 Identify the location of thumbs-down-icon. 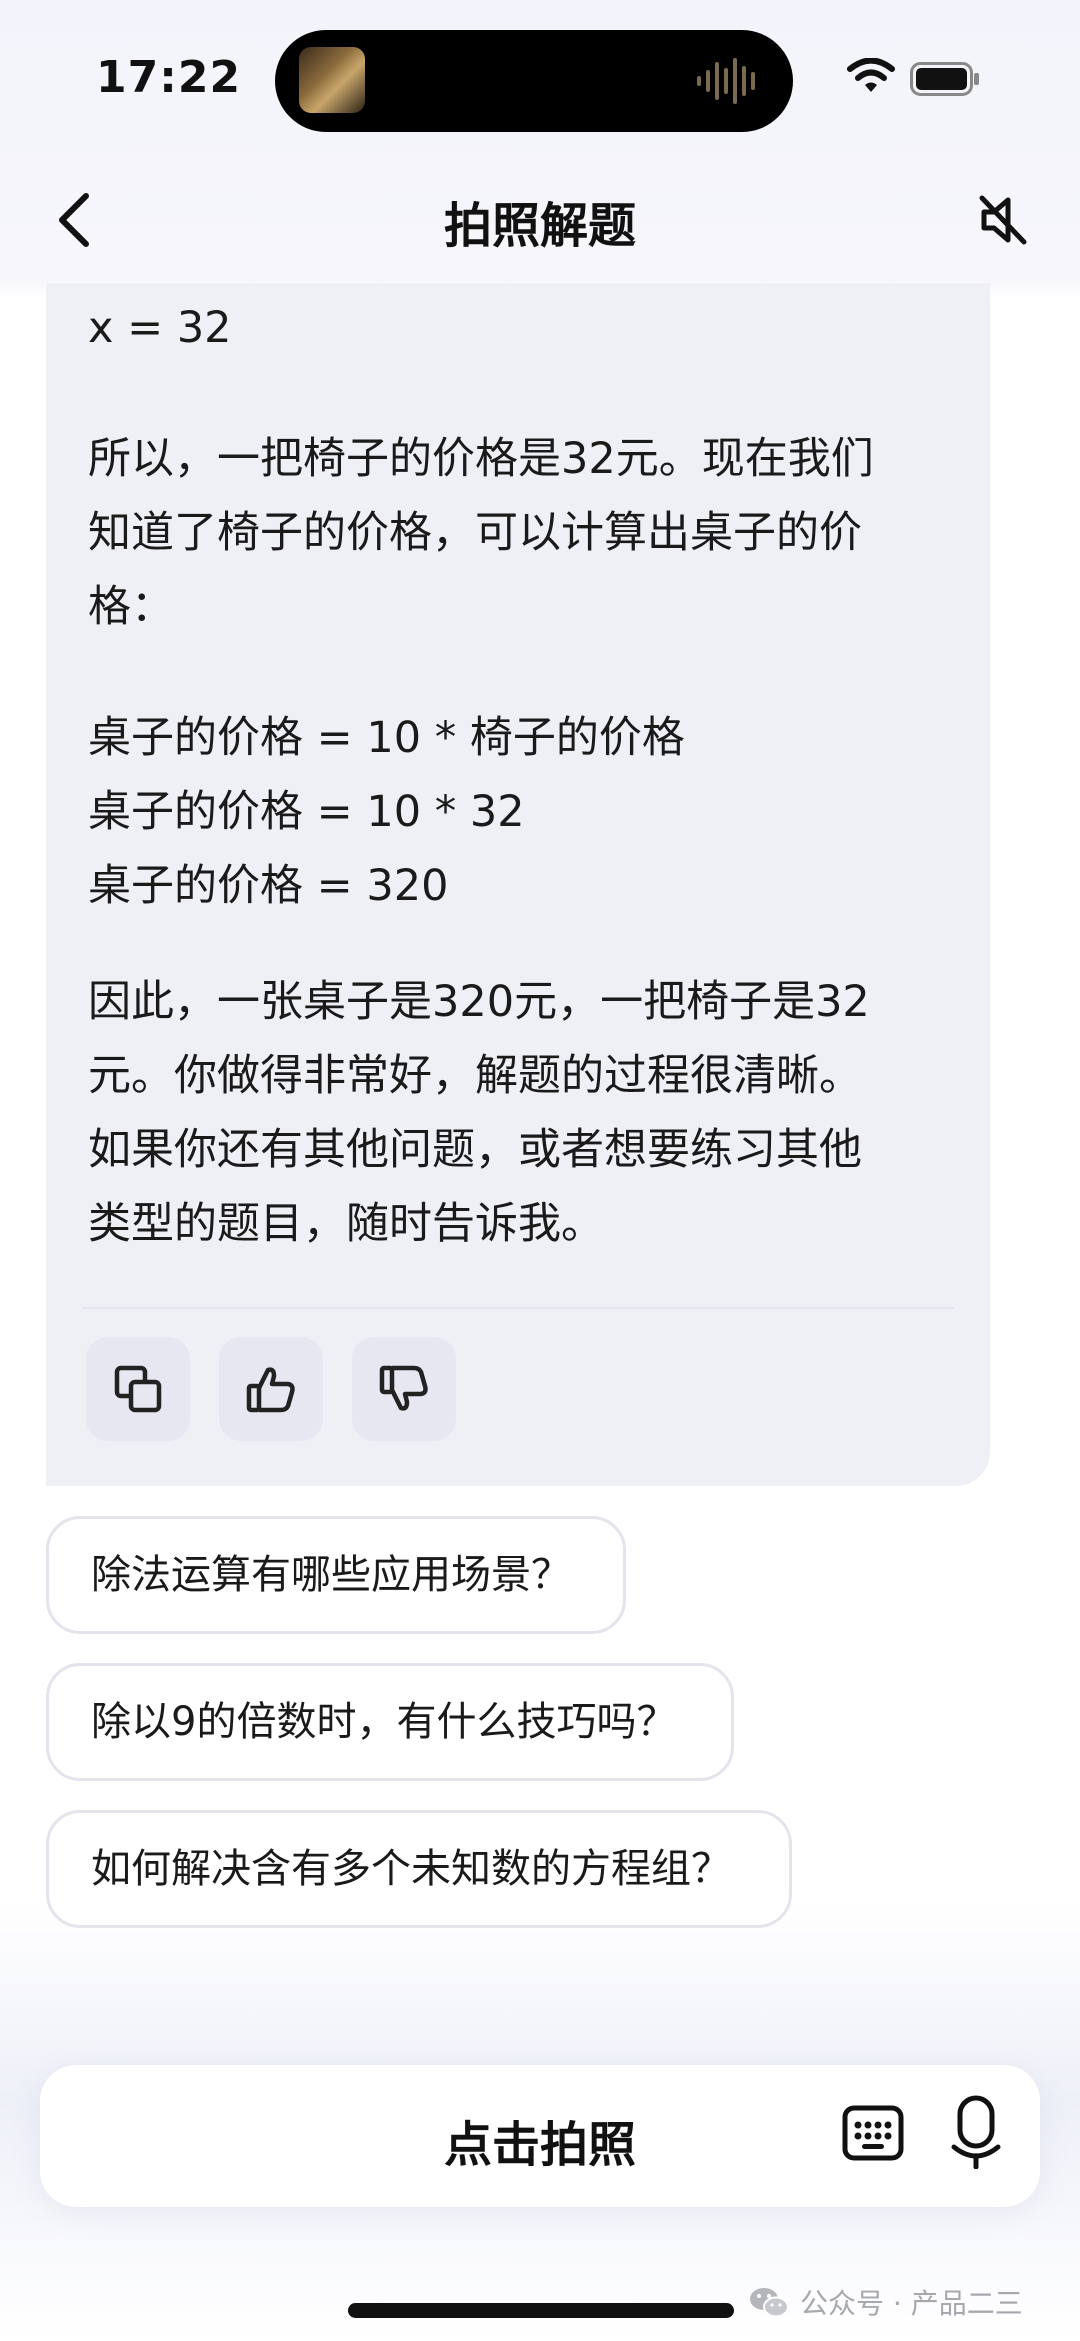
(403, 1388).